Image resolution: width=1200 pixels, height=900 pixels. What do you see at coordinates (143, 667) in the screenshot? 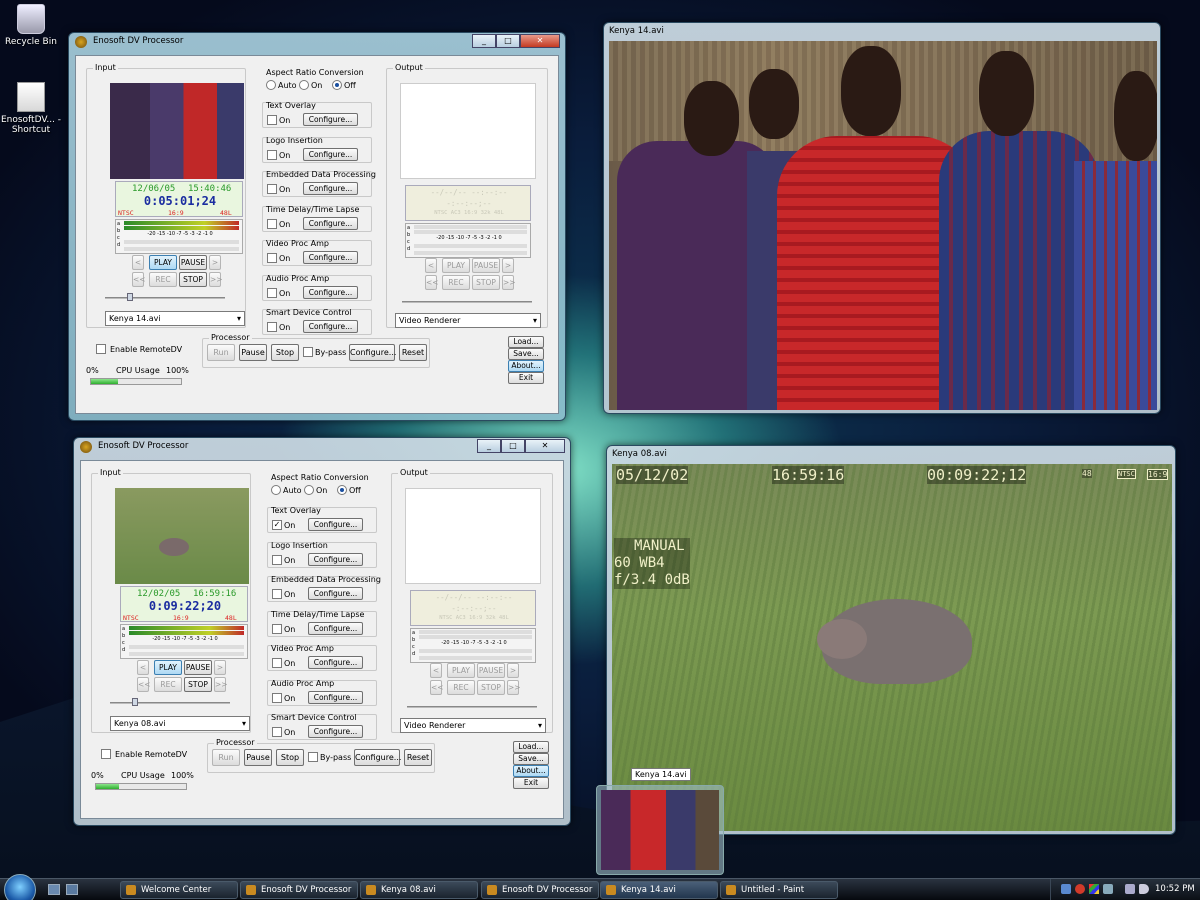
I see `transport-prev-button: <` at bounding box center [143, 667].